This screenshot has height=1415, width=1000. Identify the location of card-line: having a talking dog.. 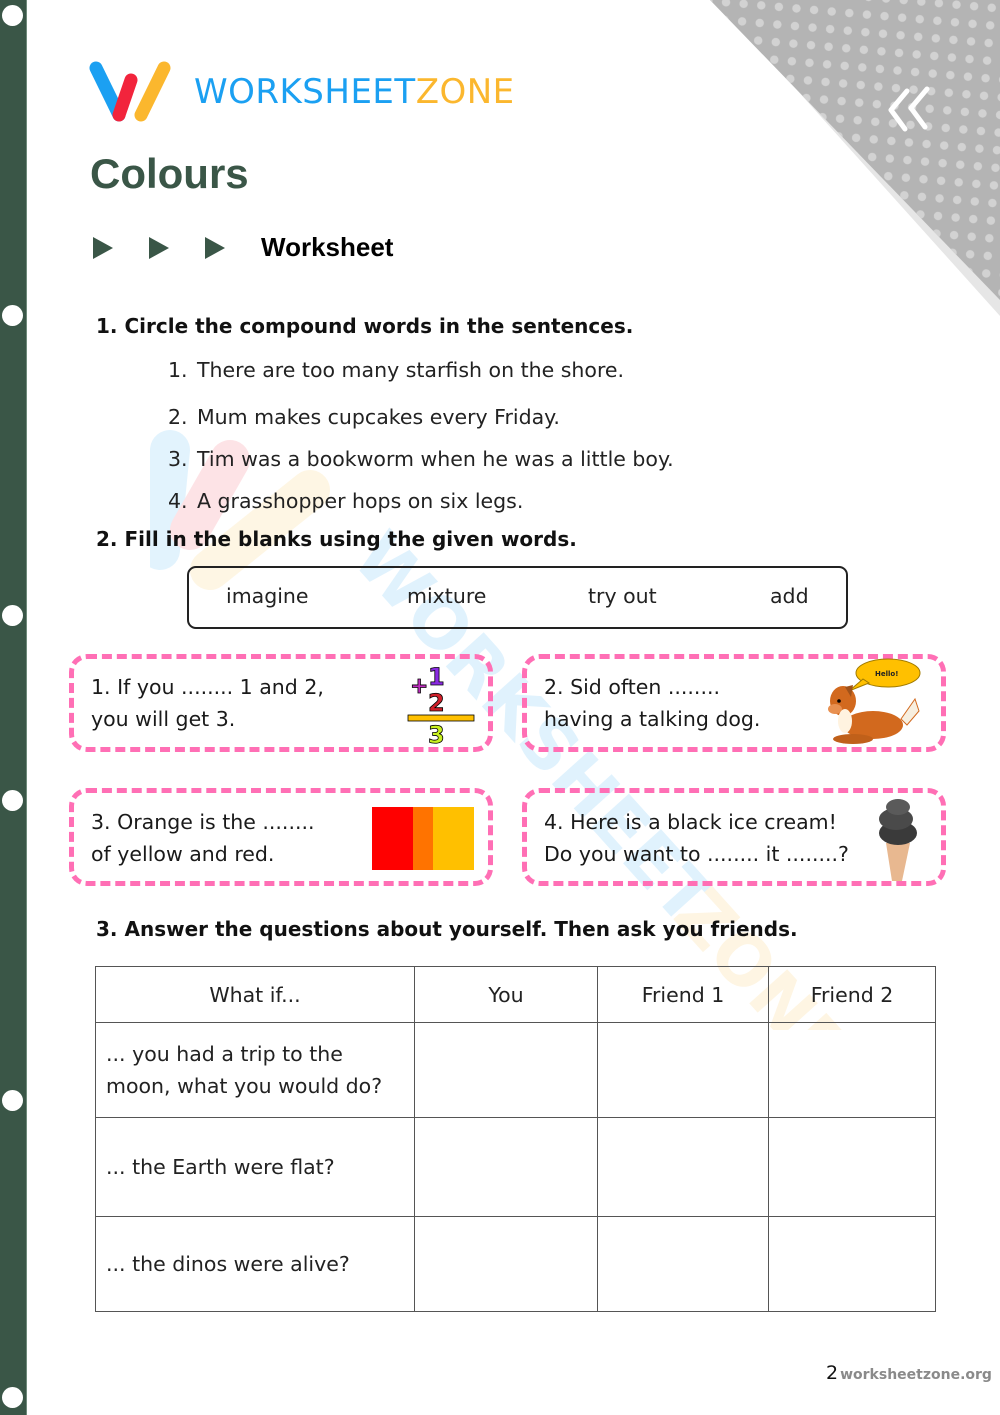
(652, 719).